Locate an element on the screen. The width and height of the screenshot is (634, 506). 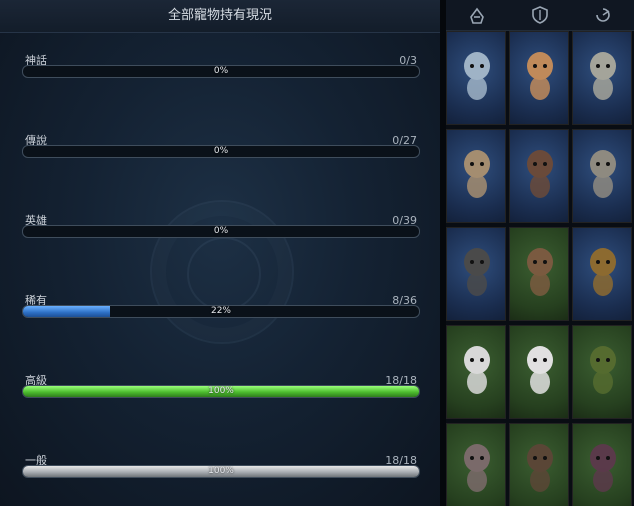
rarity-row: 傳說 0/27 0% is located at coordinates (221, 152).